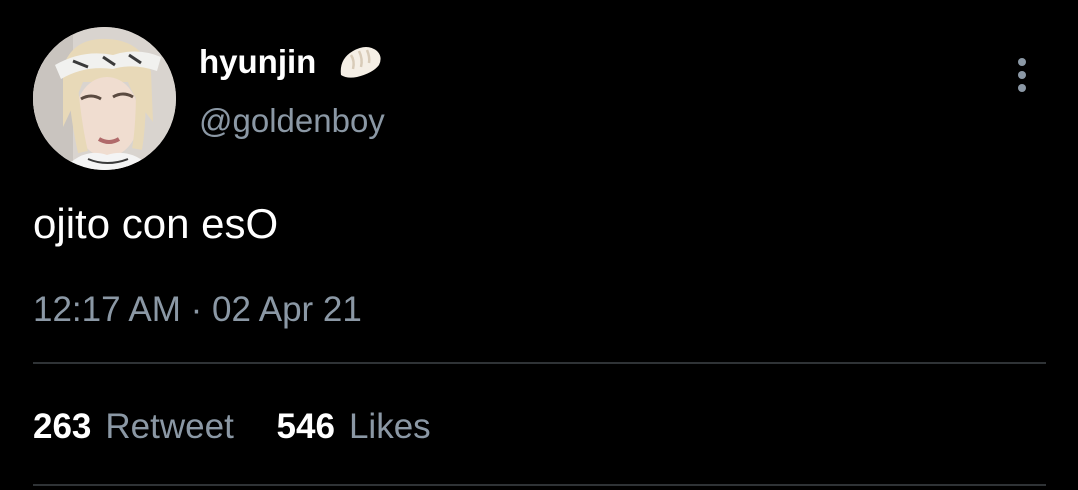 This screenshot has width=1078, height=490. Describe the element at coordinates (62, 426) in the screenshot. I see `retweet-count: 263` at that location.